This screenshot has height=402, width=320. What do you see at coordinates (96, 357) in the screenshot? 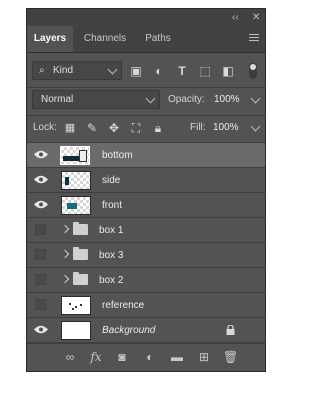
I see `fx-button: fx` at bounding box center [96, 357].